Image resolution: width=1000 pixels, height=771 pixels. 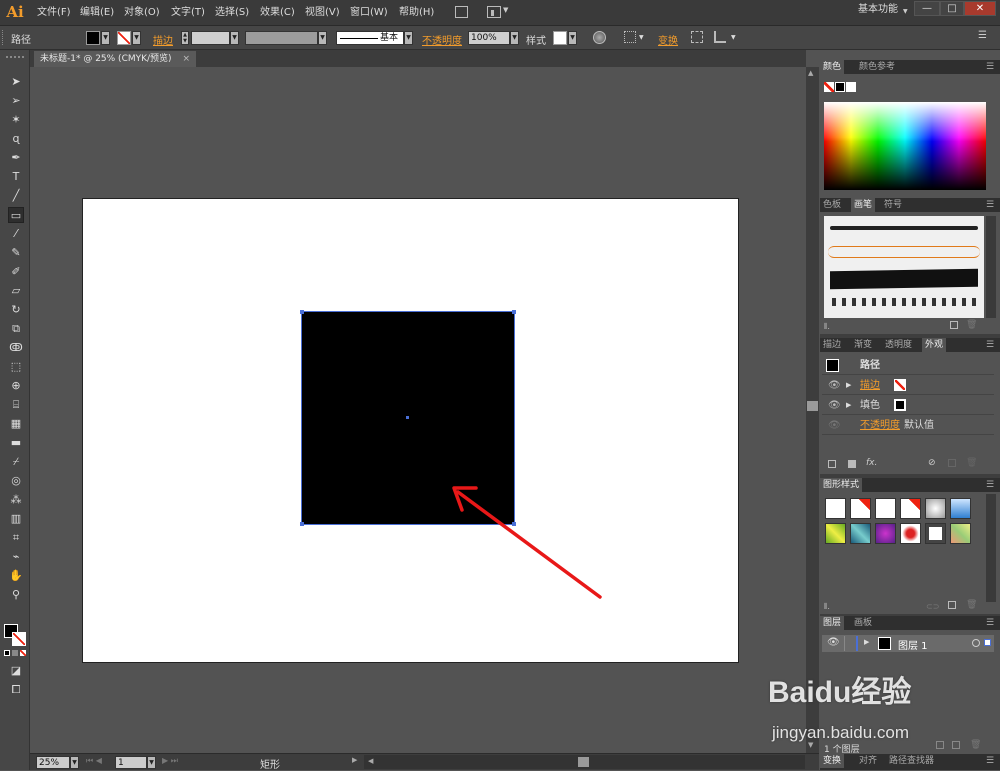 What do you see at coordinates (885, 508) in the screenshot?
I see `style-white` at bounding box center [885, 508].